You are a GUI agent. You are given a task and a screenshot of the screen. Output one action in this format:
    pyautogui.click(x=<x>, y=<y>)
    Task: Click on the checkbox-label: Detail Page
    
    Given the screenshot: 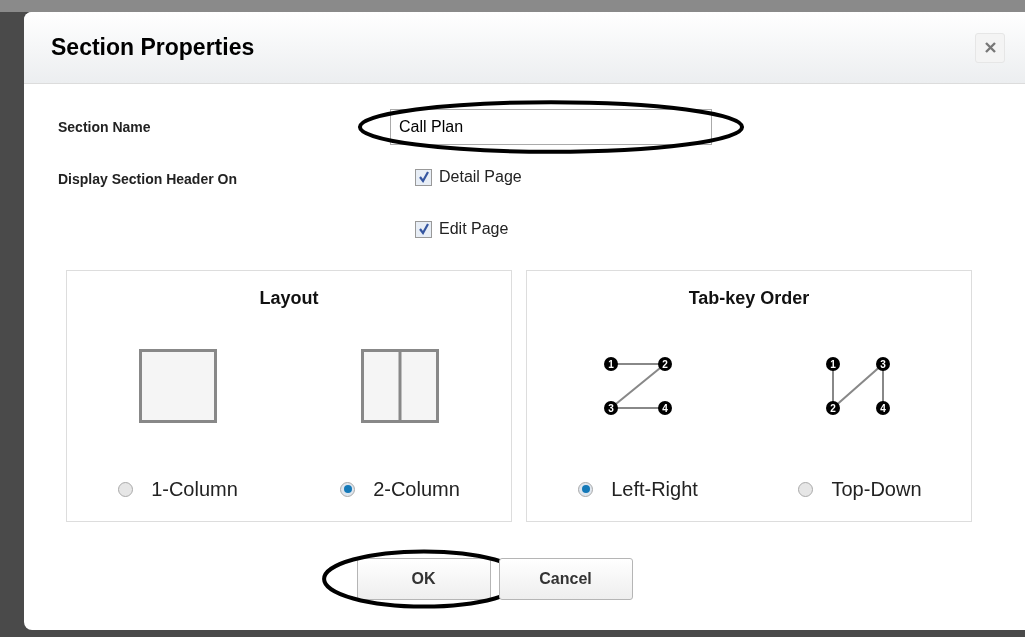 What is the action you would take?
    pyautogui.click(x=480, y=177)
    